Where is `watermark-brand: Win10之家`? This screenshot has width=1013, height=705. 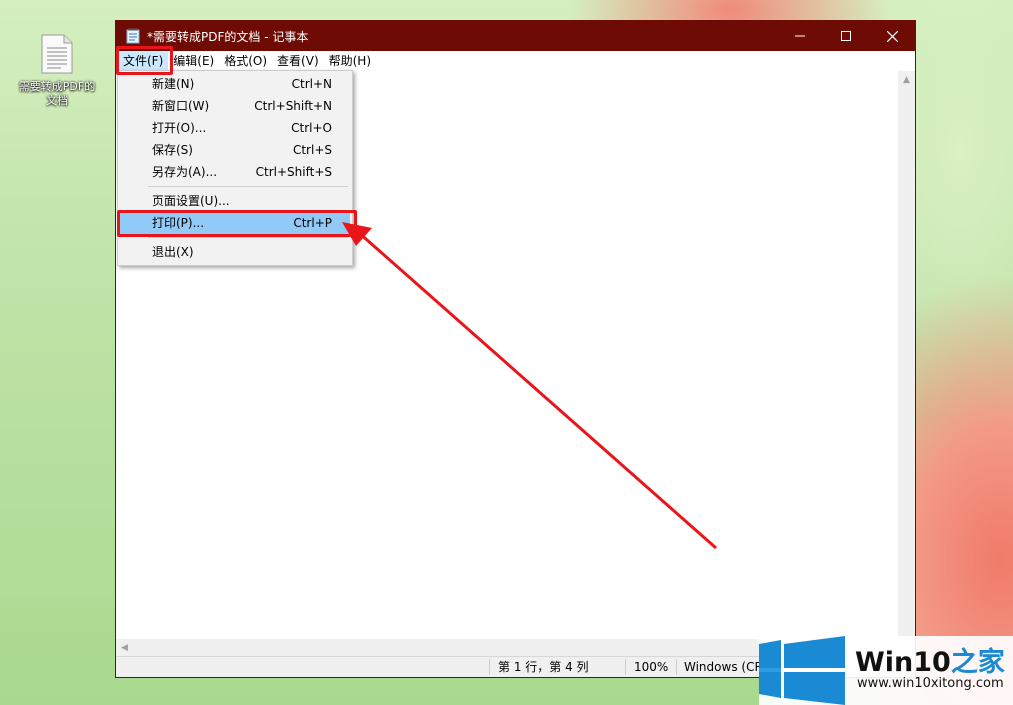
watermark-brand: Win10之家 is located at coordinates (930, 662).